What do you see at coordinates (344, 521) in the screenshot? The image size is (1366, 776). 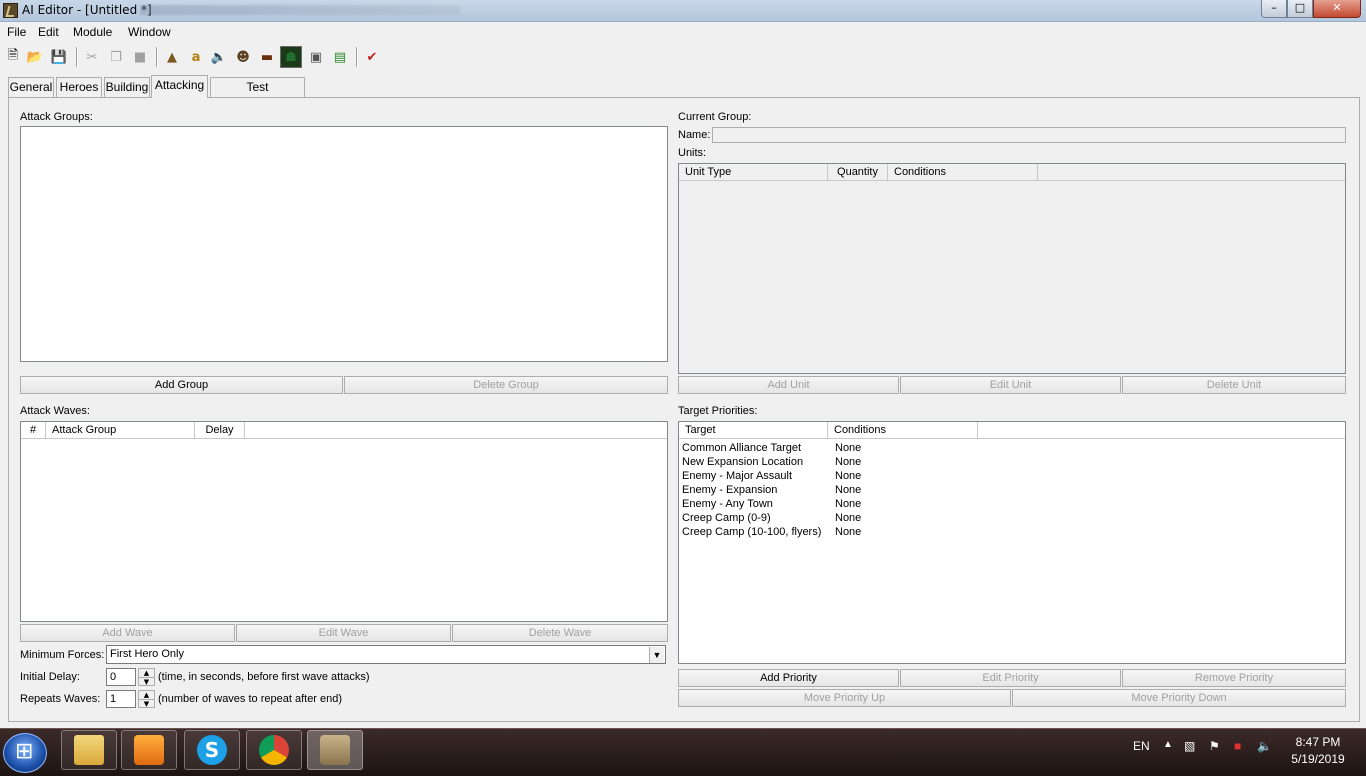 I see `attack-waves-table: # Attack Group Delay` at bounding box center [344, 521].